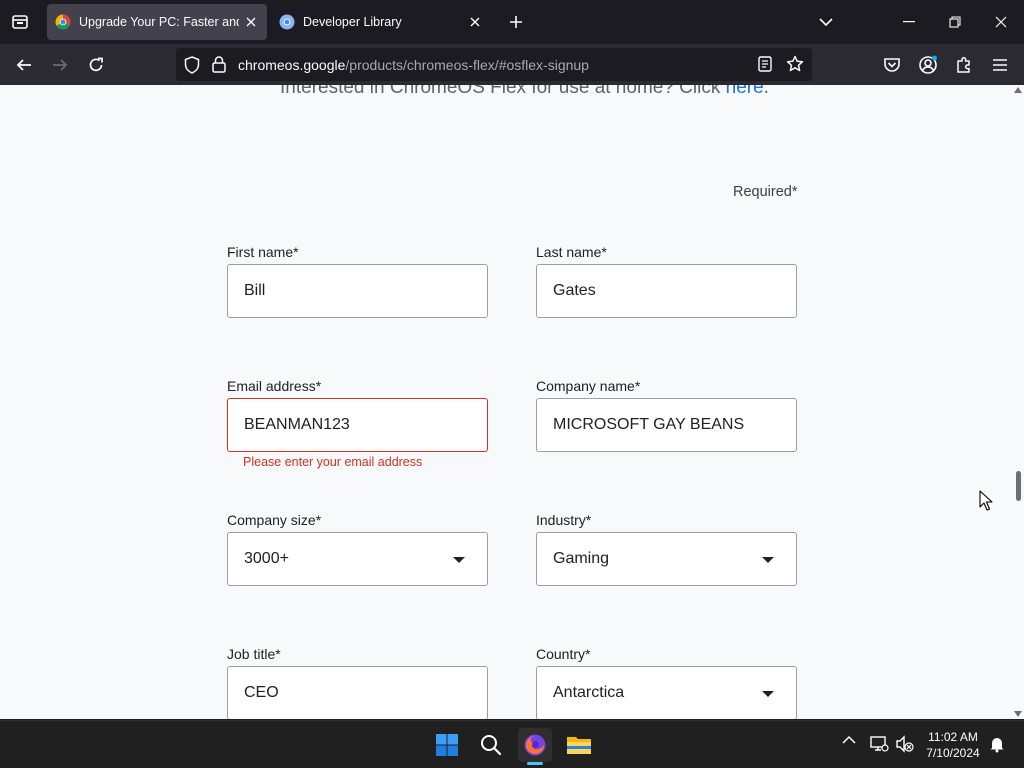 This screenshot has height=768, width=1024. I want to click on company-size-value: 3000+, so click(266, 558).